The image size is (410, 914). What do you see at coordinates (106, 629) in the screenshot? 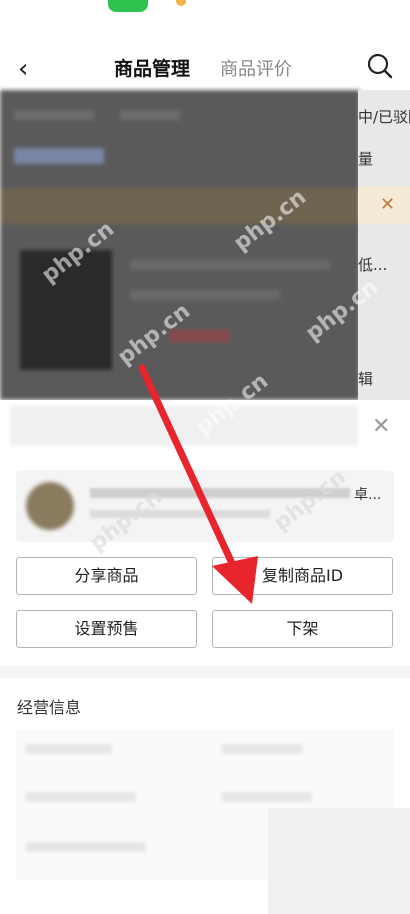
I see `set-presale-button: 设置预售` at bounding box center [106, 629].